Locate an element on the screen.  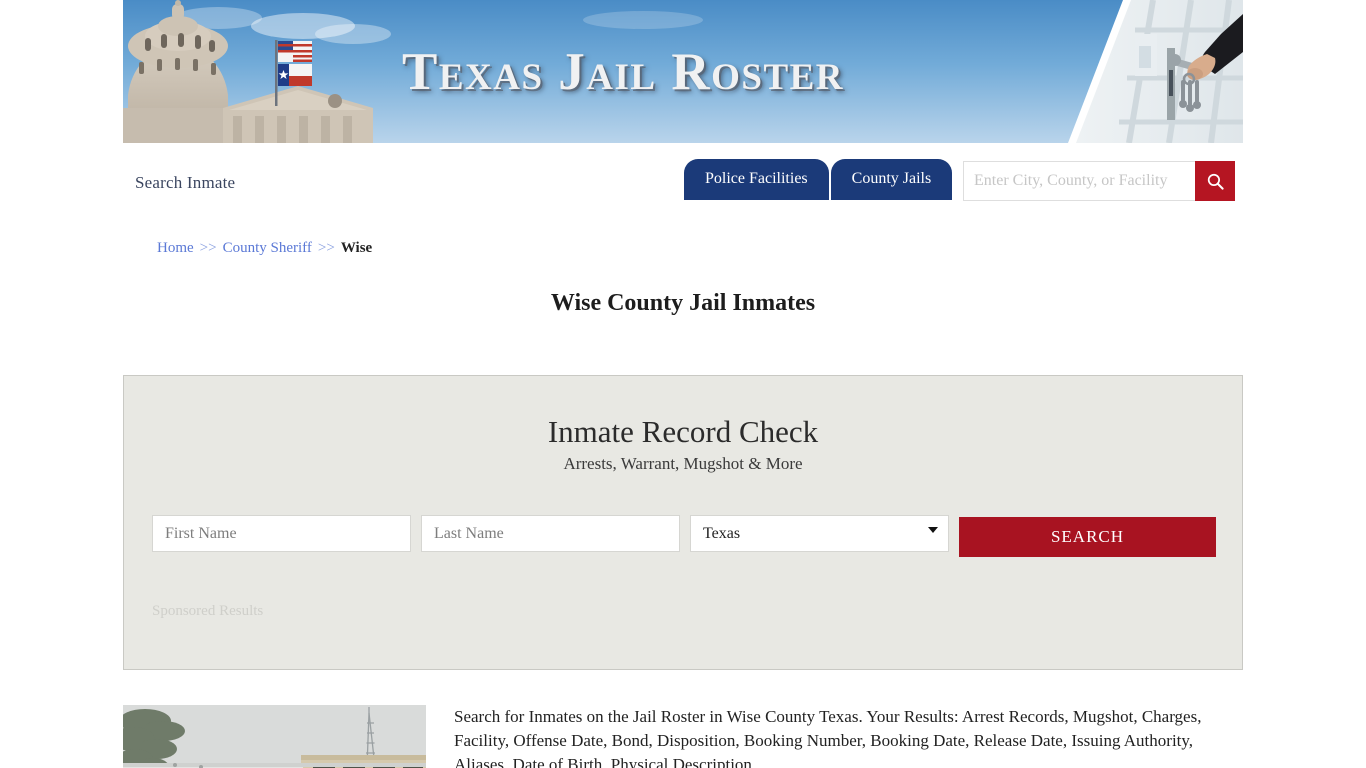
breadcrumb-county-sheriff: County Sheriff is located at coordinates (267, 248).